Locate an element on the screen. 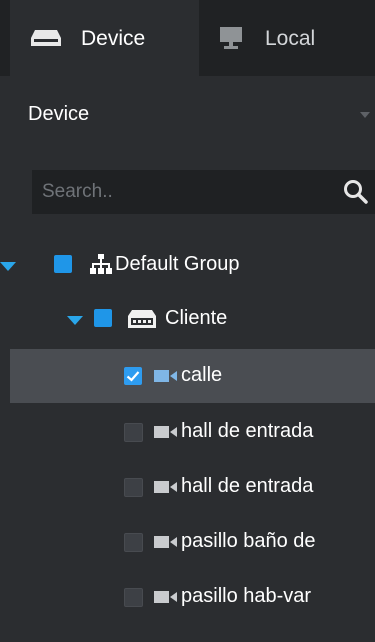  tree-node-camera: calle is located at coordinates (192, 376).